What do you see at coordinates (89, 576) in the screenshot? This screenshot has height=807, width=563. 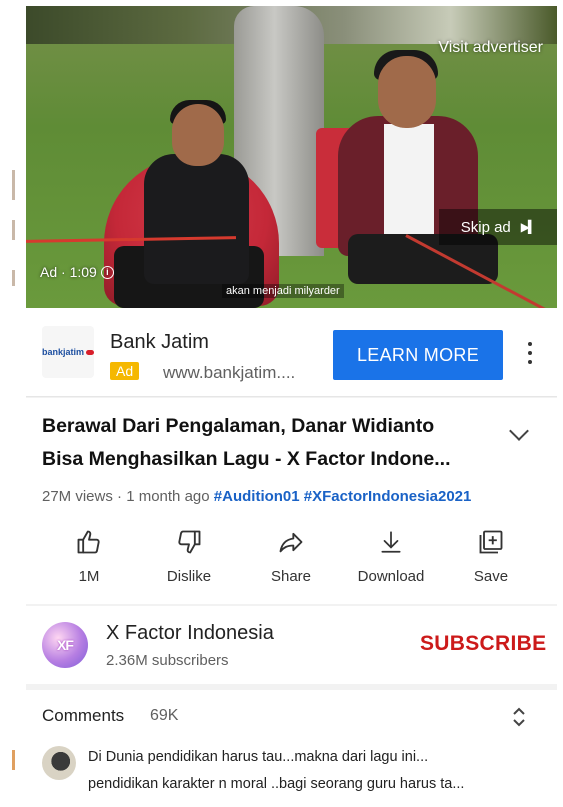 I see `like-count: 1M` at bounding box center [89, 576].